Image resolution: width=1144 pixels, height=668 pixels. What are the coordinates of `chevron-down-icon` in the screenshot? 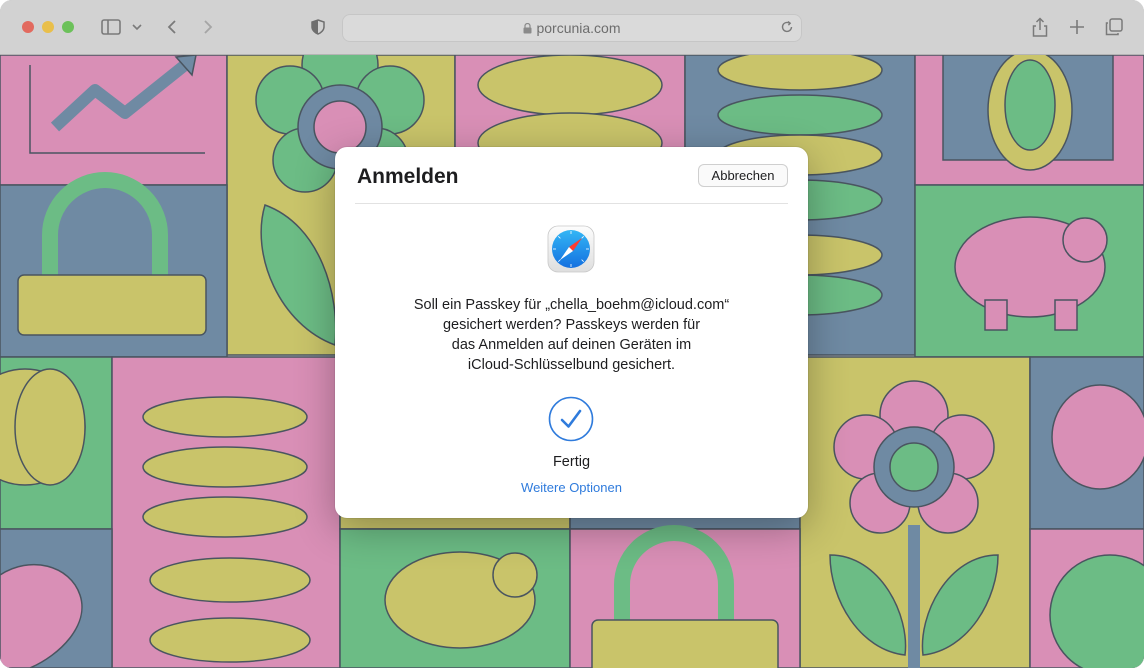 It's located at (137, 27).